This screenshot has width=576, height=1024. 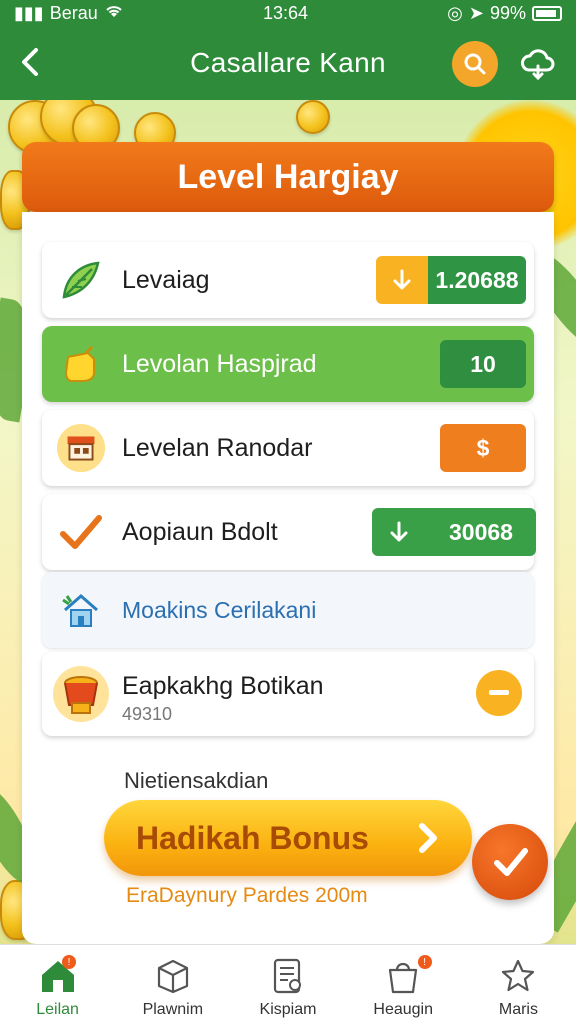 I want to click on back-button, so click(x=32, y=62).